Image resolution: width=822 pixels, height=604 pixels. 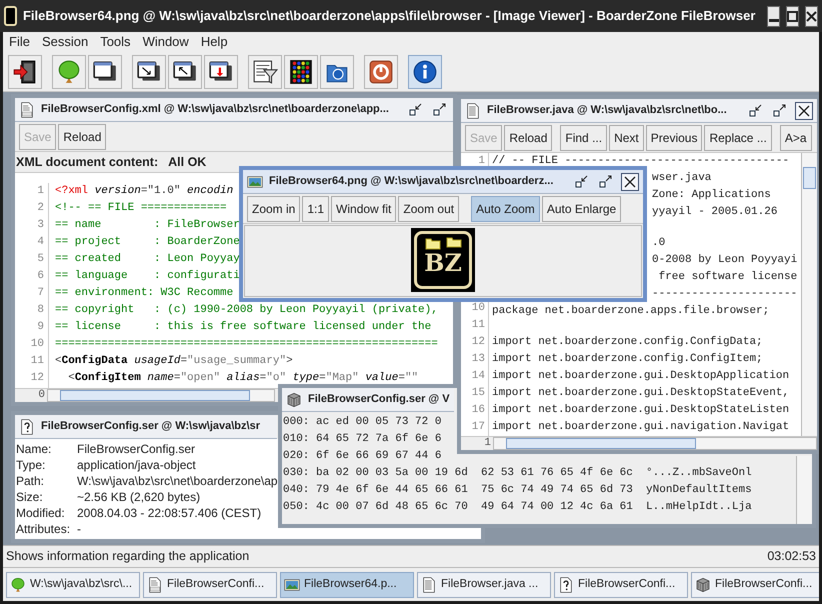 I want to click on filter-icon, so click(x=265, y=71).